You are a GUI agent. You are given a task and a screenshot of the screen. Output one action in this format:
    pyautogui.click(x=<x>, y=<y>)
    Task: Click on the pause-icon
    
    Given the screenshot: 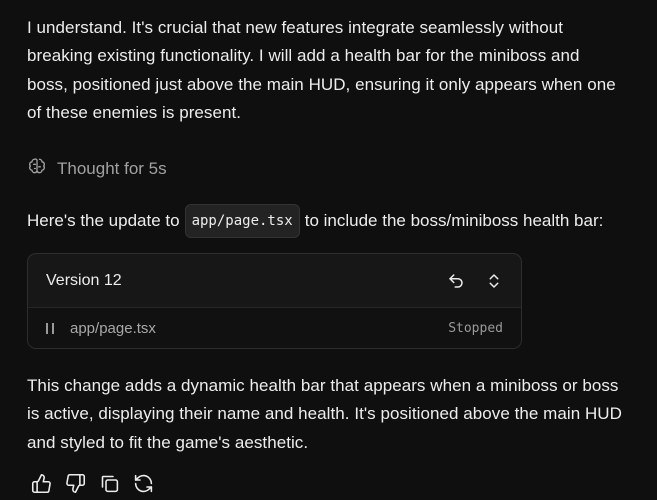 What is the action you would take?
    pyautogui.click(x=50, y=328)
    